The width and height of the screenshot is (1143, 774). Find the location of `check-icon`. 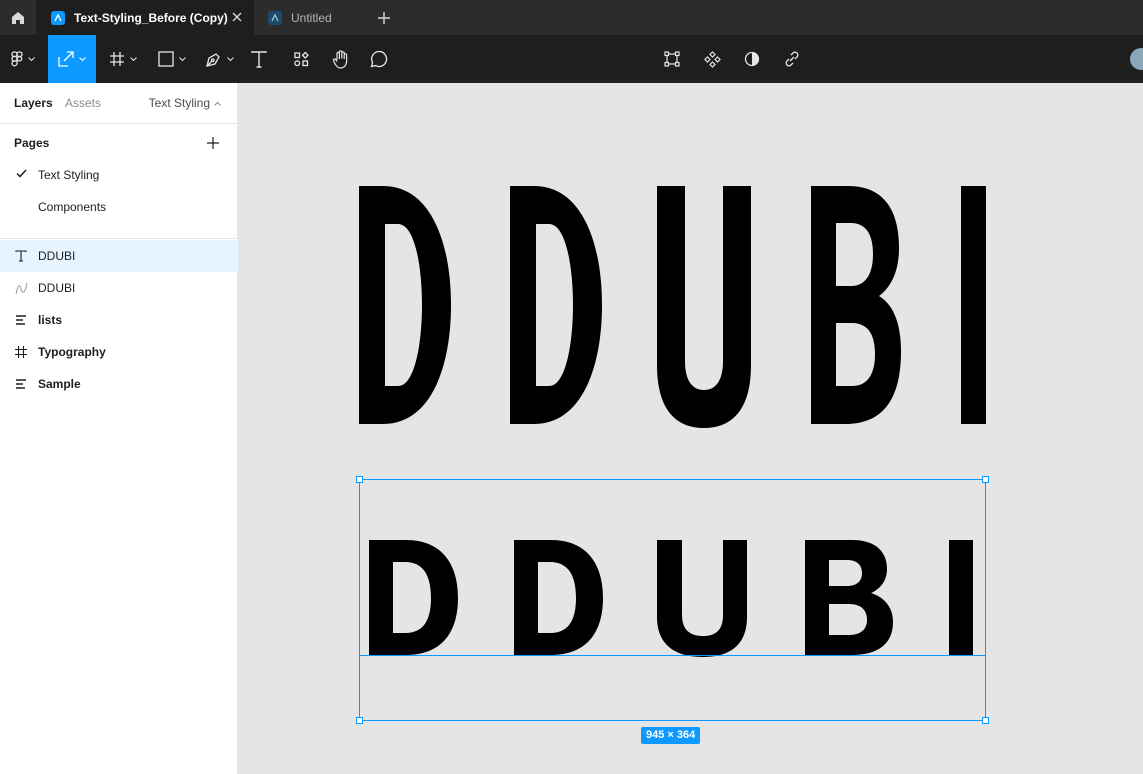

check-icon is located at coordinates (21, 173).